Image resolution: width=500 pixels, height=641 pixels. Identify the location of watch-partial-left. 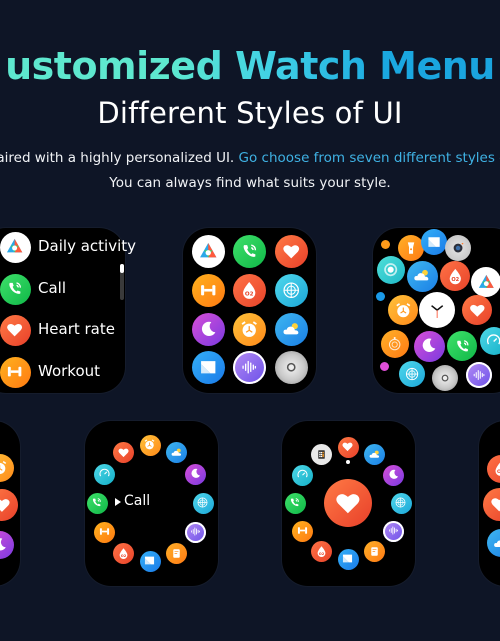
(10, 503).